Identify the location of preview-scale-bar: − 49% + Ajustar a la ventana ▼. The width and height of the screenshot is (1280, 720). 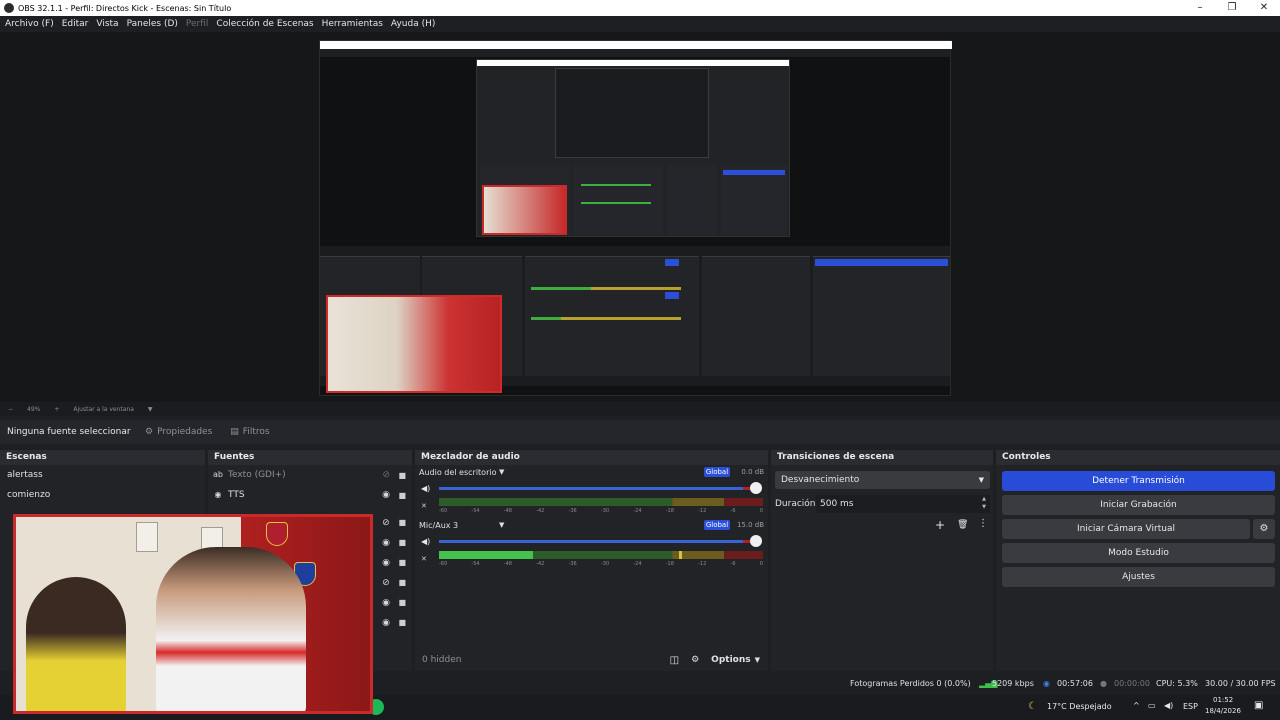
(640, 409).